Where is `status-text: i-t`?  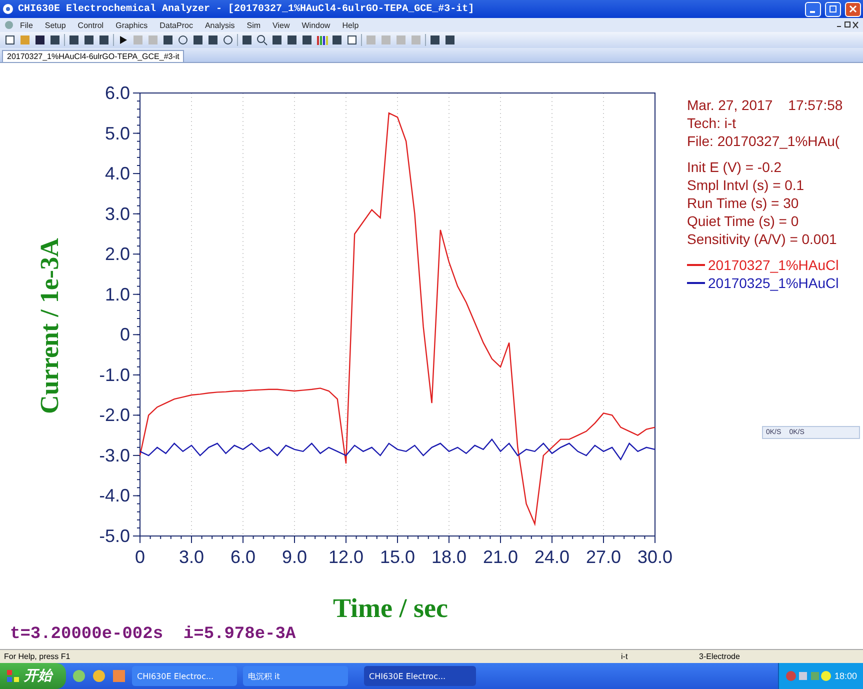
status-text: i-t is located at coordinates (624, 656).